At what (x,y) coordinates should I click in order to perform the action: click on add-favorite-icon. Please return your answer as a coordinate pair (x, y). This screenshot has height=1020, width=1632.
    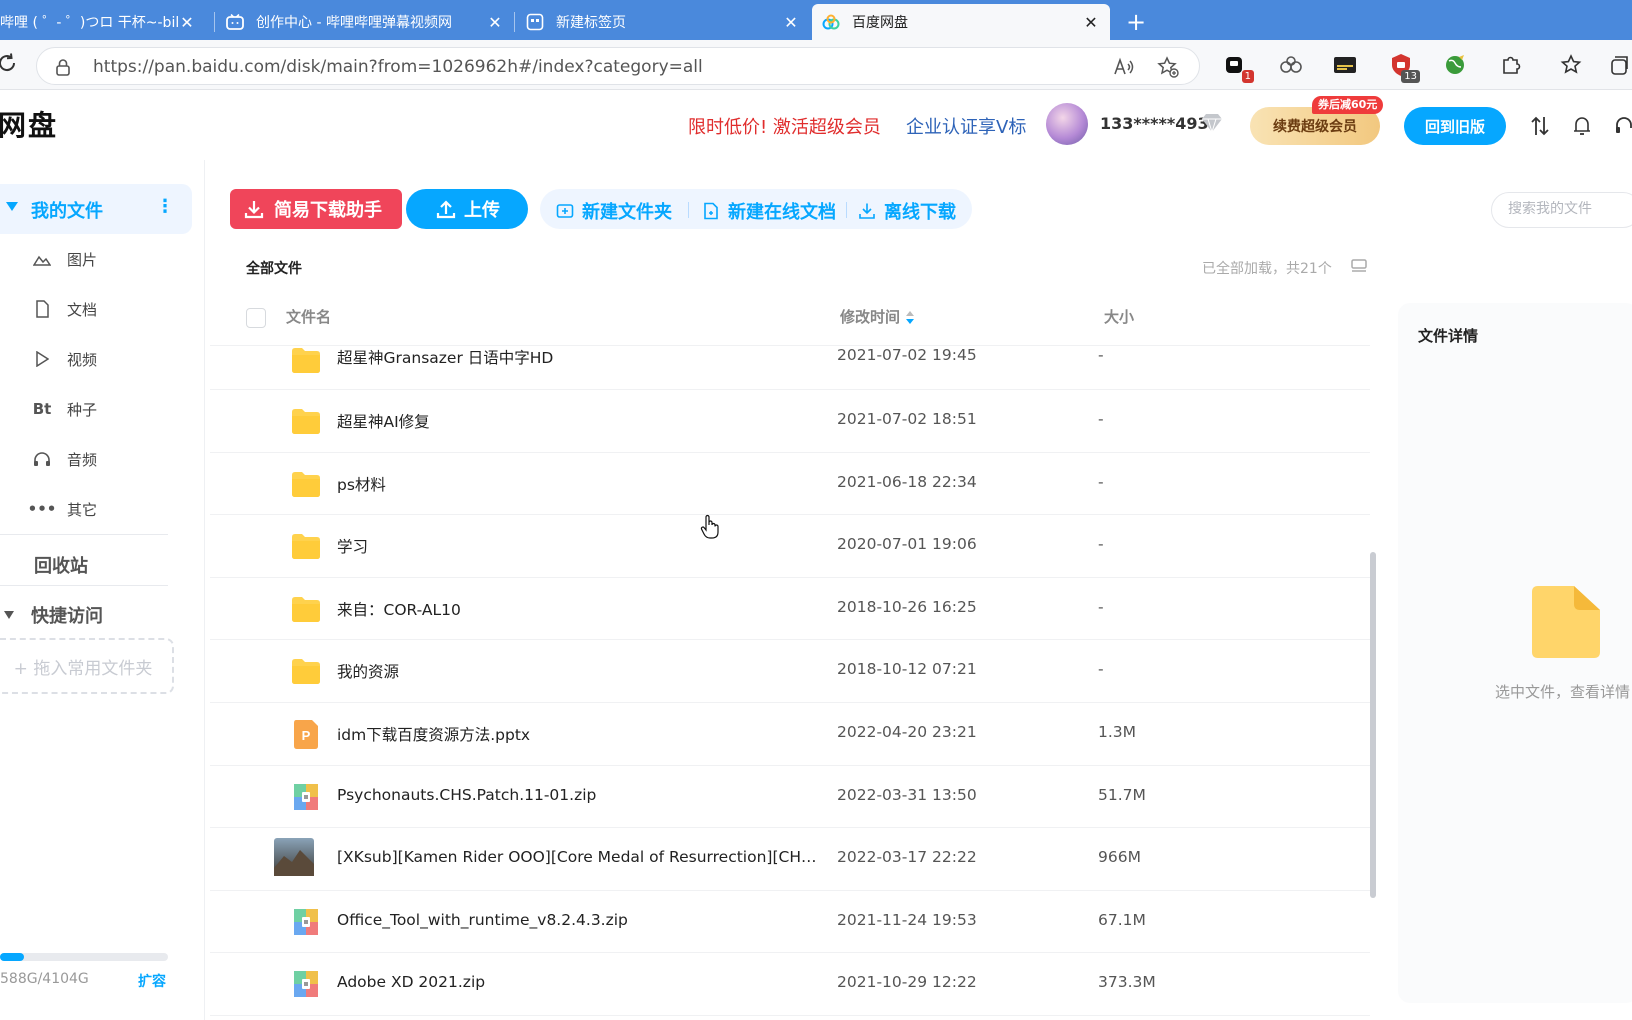
    Looking at the image, I should click on (1168, 69).